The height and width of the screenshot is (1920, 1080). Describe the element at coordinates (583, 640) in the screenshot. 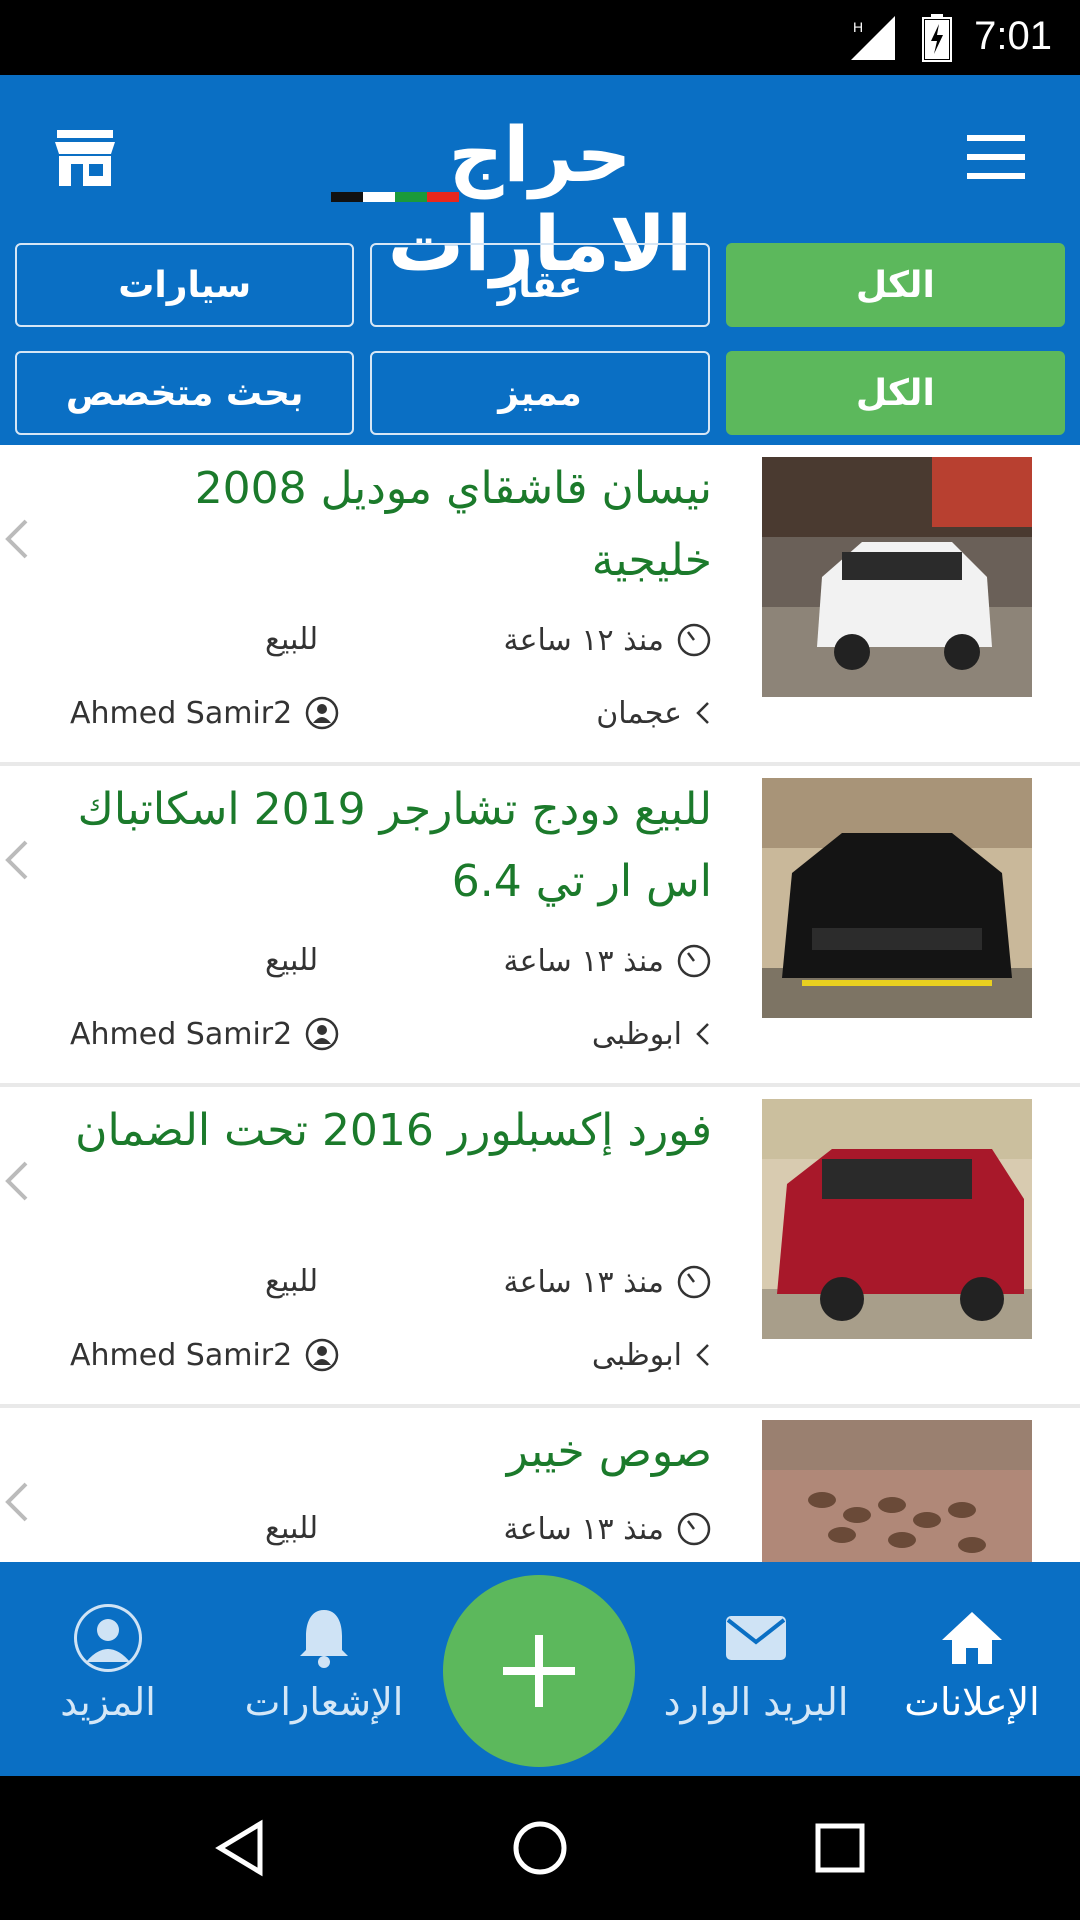

I see `listing-time-text: منذ ١٢ ساعة` at that location.